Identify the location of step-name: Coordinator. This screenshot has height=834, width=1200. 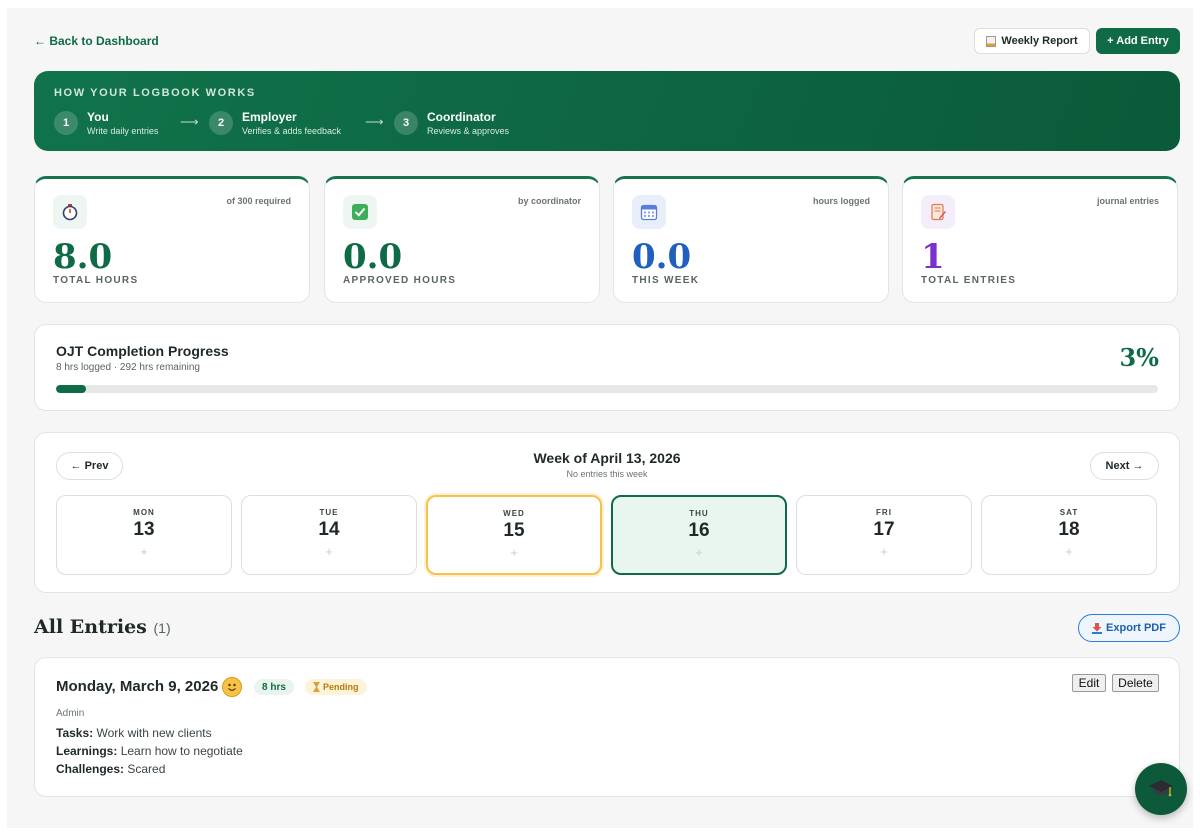
(461, 117).